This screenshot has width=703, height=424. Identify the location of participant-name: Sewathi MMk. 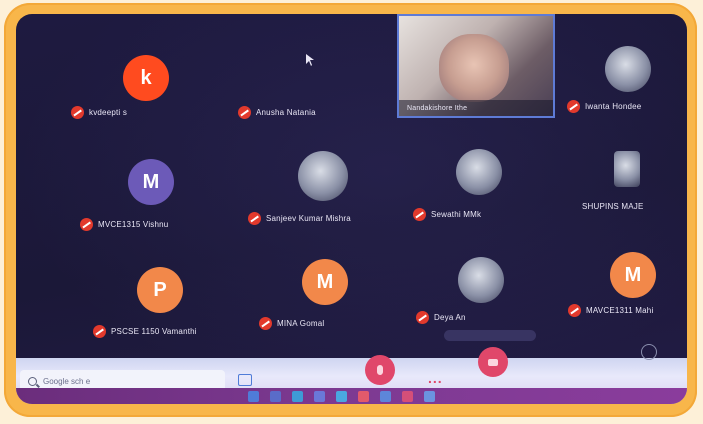
(456, 214).